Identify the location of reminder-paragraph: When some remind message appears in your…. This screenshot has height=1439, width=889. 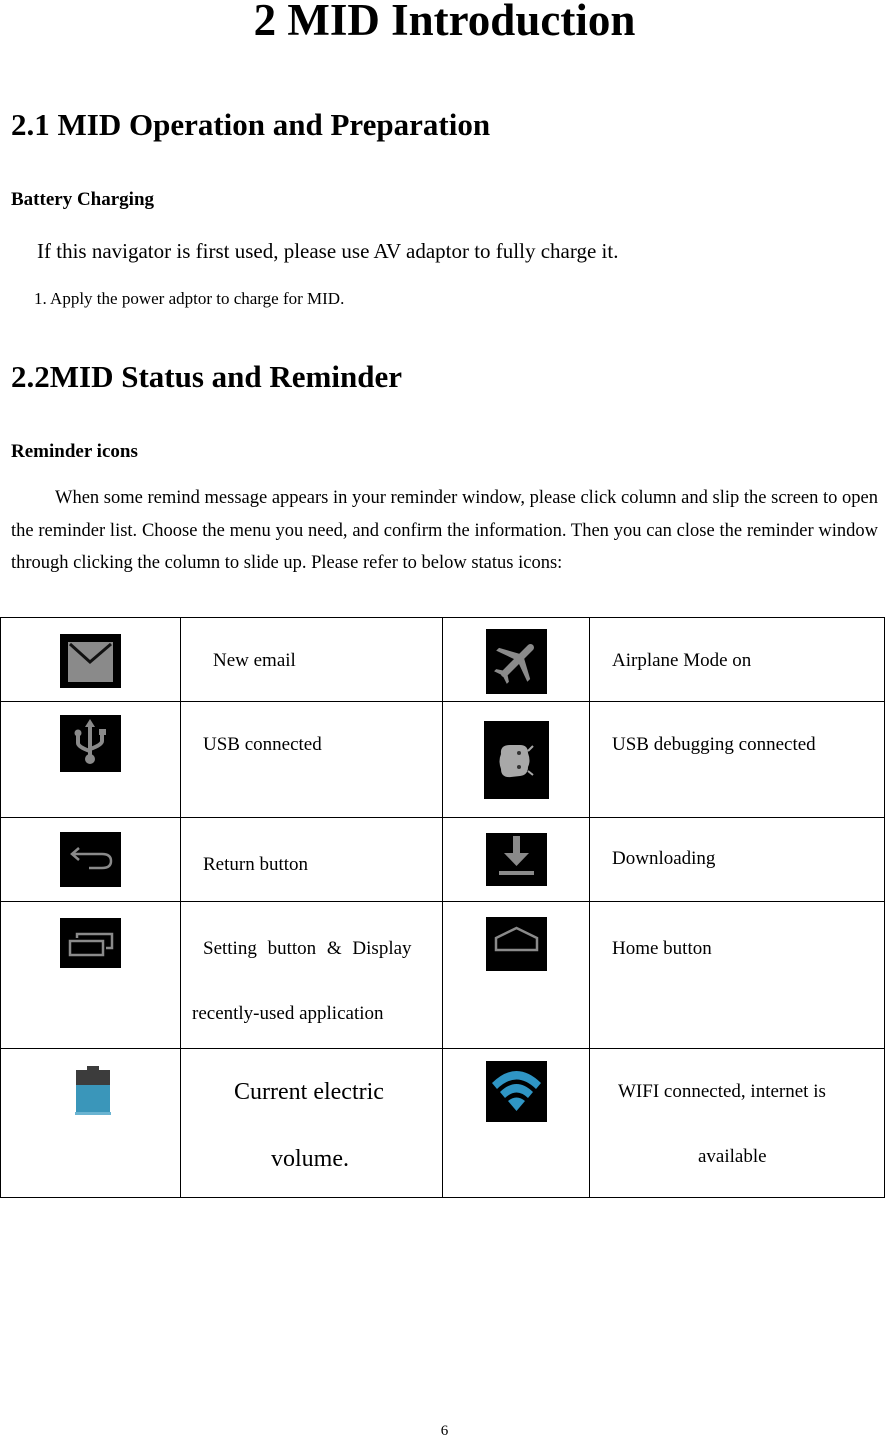
(444, 530).